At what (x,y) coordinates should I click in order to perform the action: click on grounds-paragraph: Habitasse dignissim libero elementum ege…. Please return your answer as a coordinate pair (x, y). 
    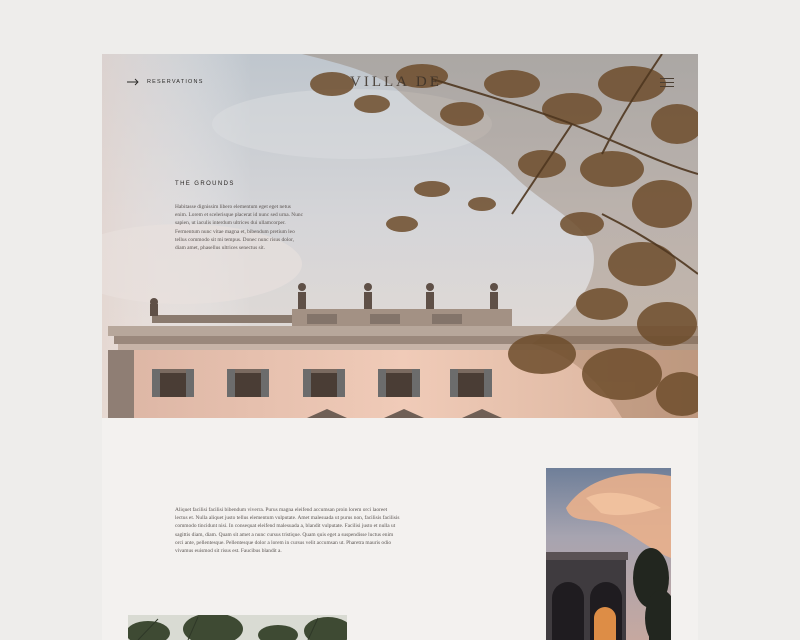
    Looking at the image, I should click on (239, 228).